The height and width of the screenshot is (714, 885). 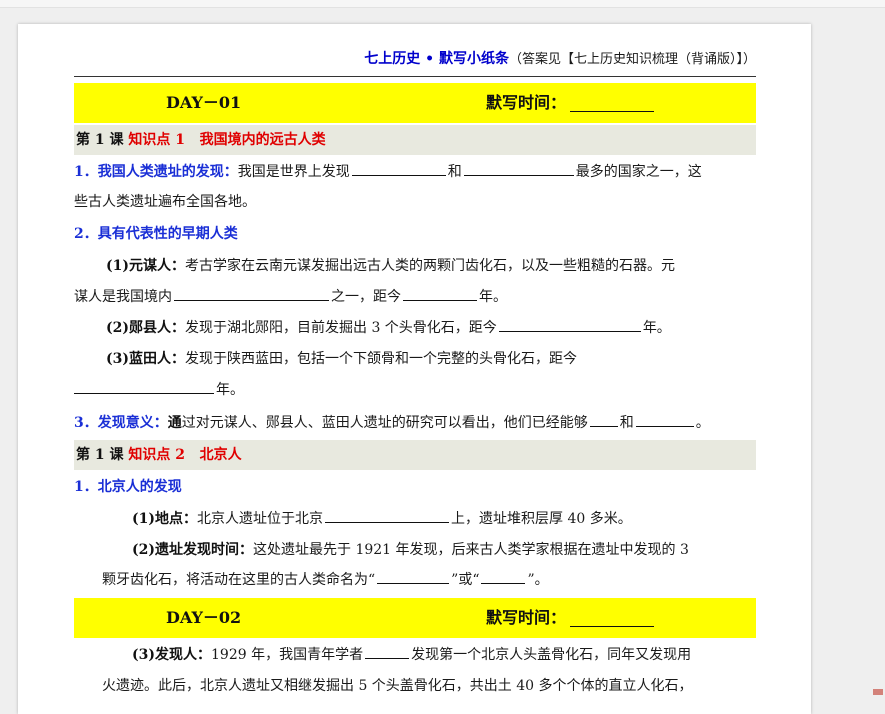 What do you see at coordinates (220, 455) in the screenshot?
I see `knowledge-title: 北京人` at bounding box center [220, 455].